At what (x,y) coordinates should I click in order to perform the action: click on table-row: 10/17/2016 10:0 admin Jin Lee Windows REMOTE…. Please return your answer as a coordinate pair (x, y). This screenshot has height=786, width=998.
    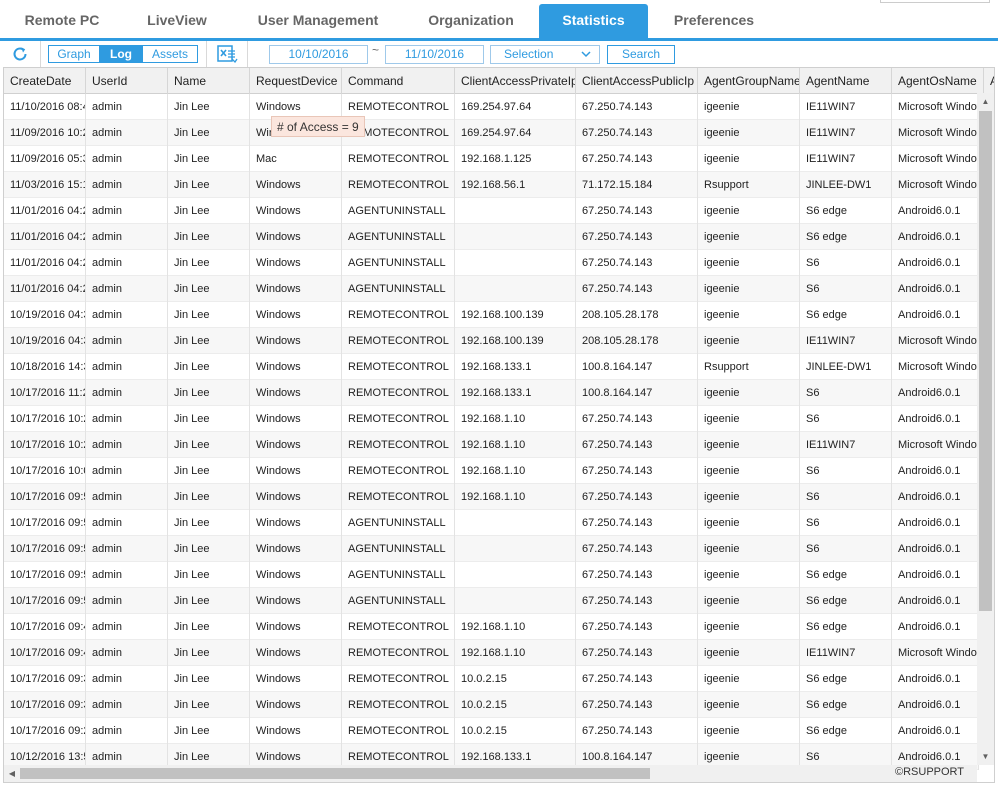
    Looking at the image, I should click on (491, 471).